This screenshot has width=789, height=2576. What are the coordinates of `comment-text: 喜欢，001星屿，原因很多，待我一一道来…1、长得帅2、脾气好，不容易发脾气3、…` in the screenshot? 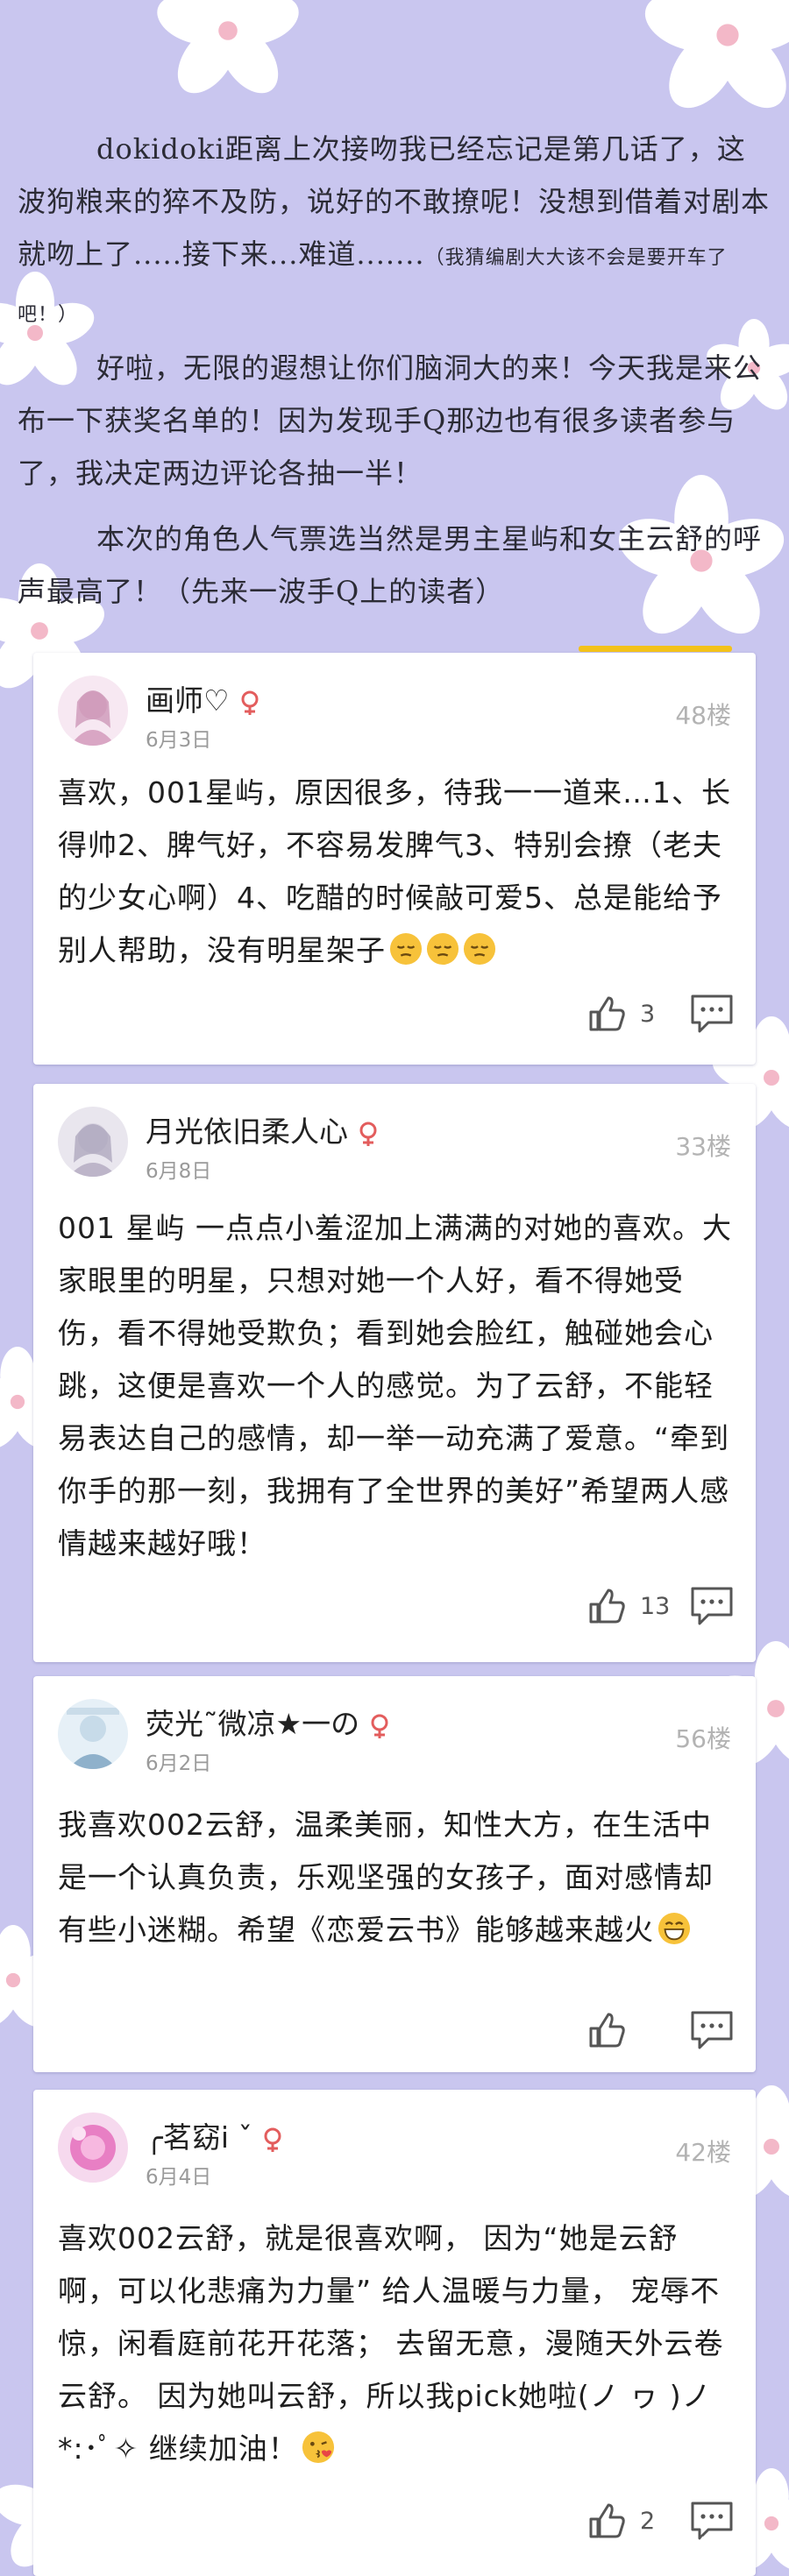 It's located at (394, 871).